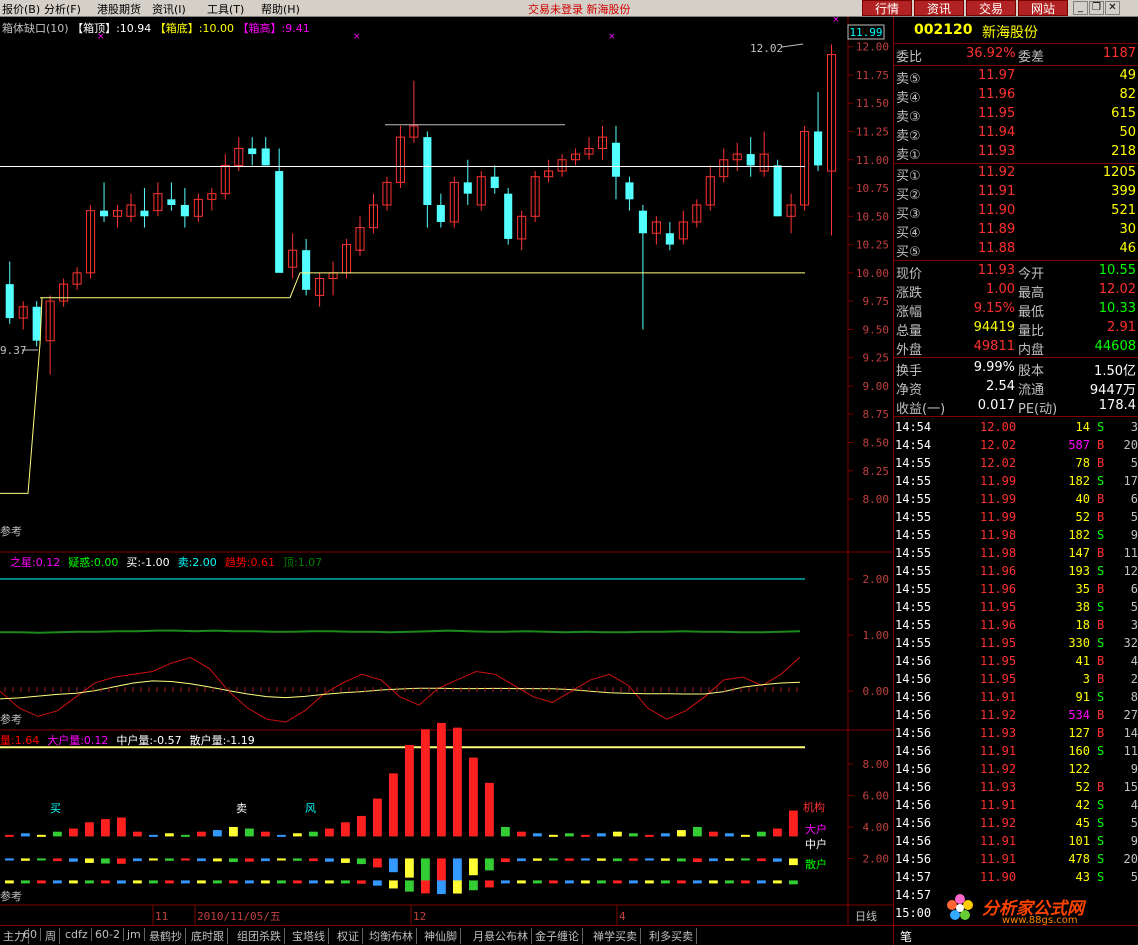 The width and height of the screenshot is (1138, 945). Describe the element at coordinates (1016, 463) in the screenshot. I see `tick-row: 14:55 12.02 78 B 5` at that location.